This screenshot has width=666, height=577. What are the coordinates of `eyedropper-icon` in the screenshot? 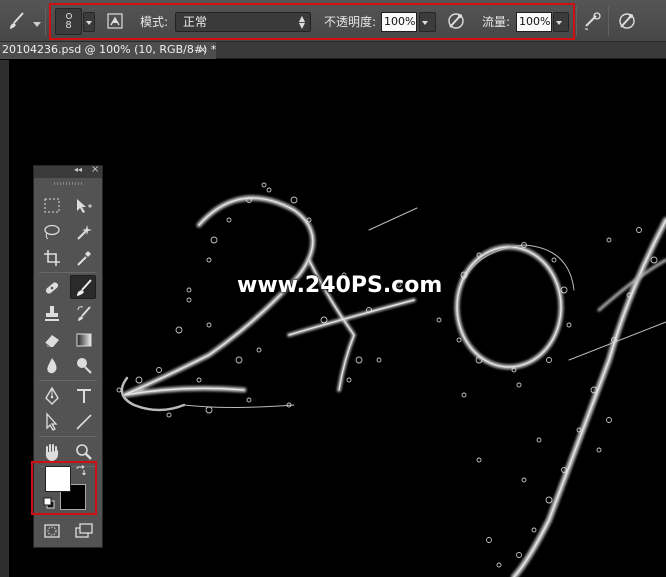 It's located at (84, 258).